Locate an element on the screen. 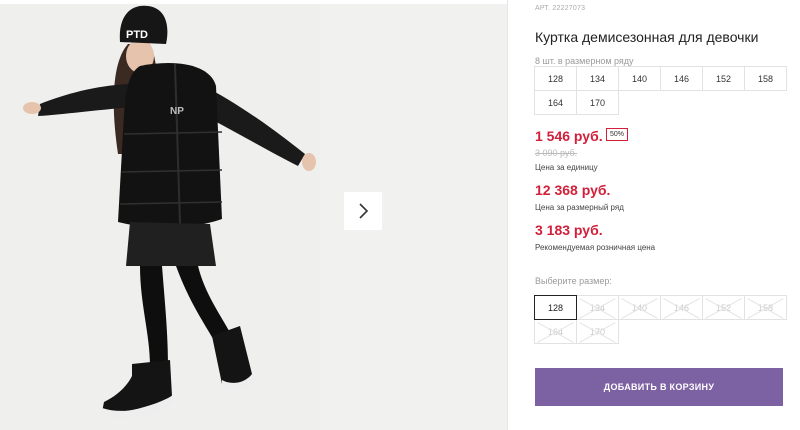 This screenshot has width=800, height=430. product-title: Куртка демисезонная для девочки is located at coordinates (647, 37).